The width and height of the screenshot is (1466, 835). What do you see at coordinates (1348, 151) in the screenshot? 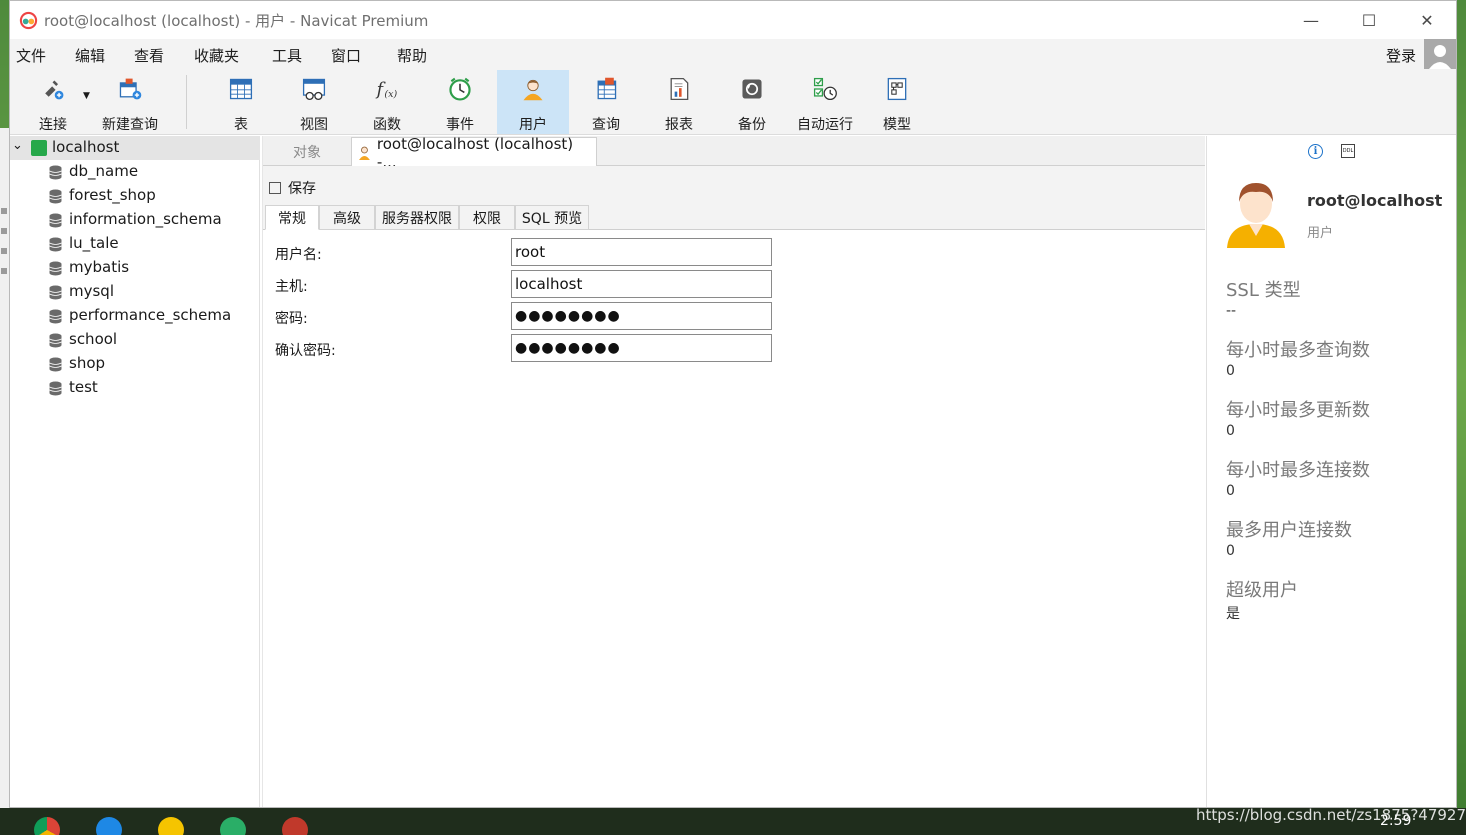
I see `ddl-icon: DDL` at bounding box center [1348, 151].